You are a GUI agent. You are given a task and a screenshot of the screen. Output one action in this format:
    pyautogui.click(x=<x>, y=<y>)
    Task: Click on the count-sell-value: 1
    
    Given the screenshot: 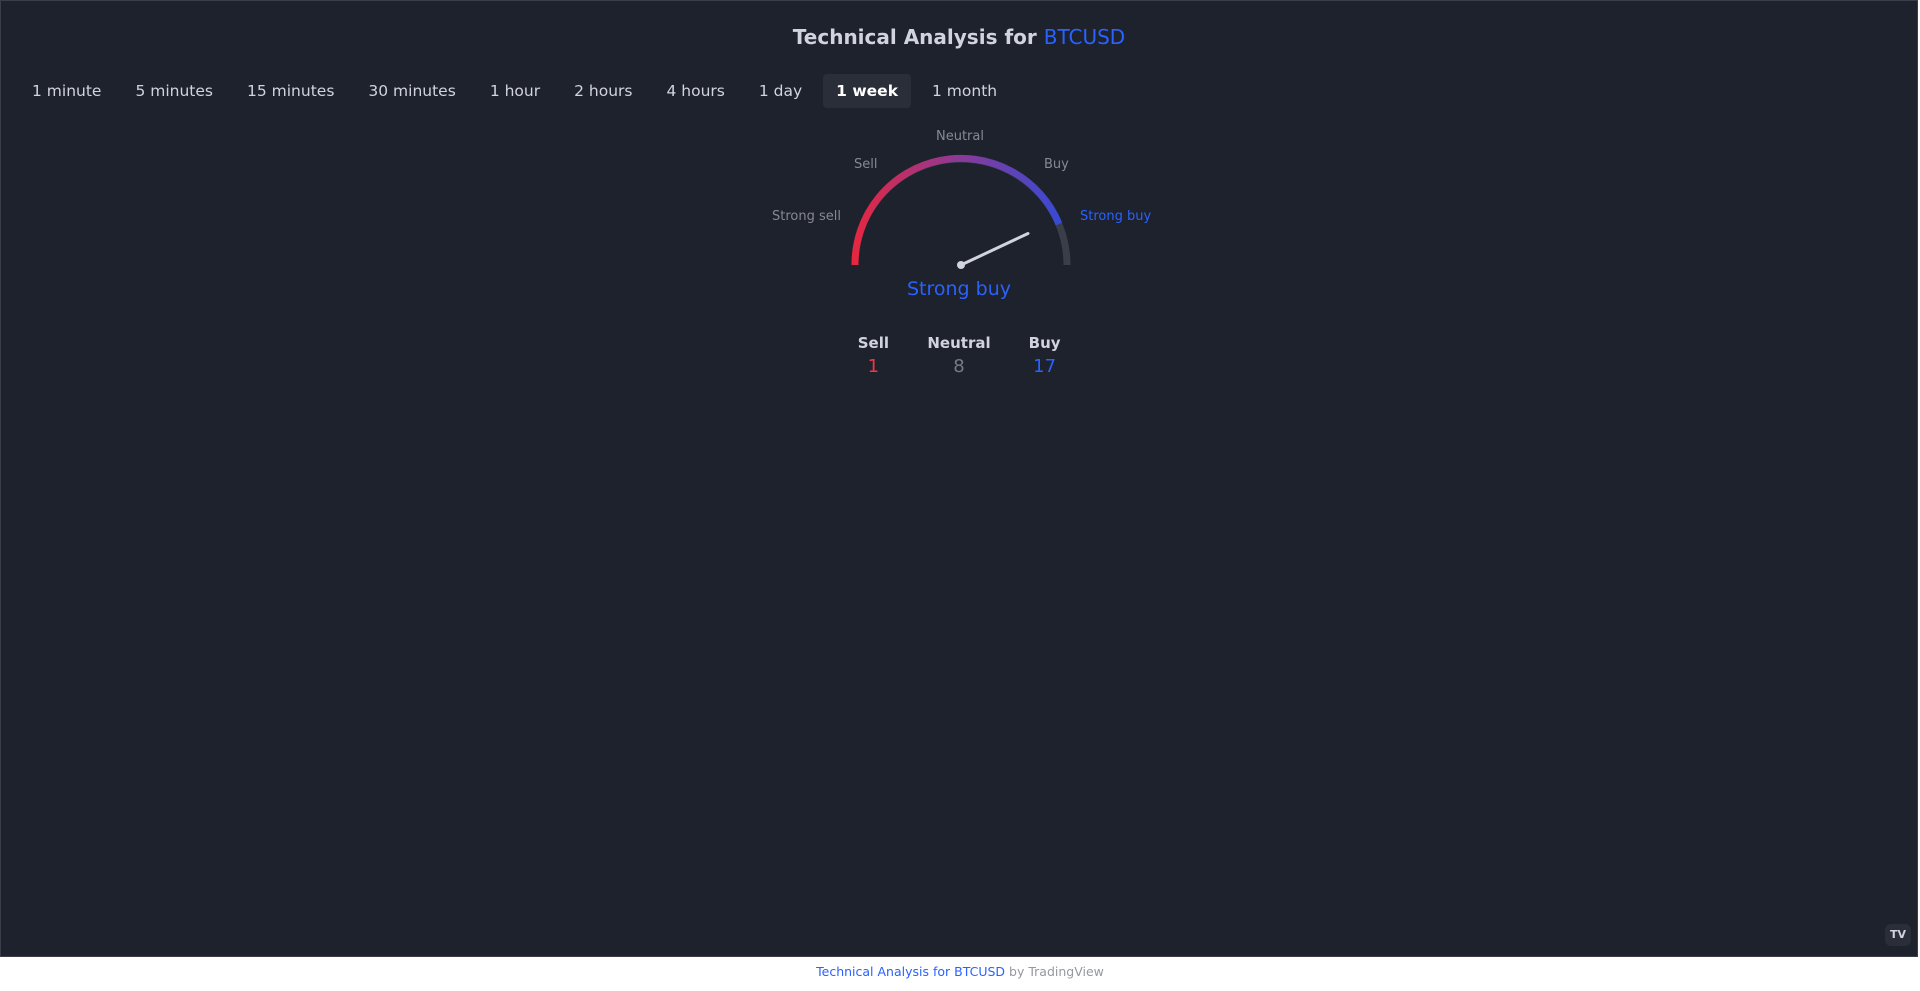 What is the action you would take?
    pyautogui.click(x=873, y=366)
    